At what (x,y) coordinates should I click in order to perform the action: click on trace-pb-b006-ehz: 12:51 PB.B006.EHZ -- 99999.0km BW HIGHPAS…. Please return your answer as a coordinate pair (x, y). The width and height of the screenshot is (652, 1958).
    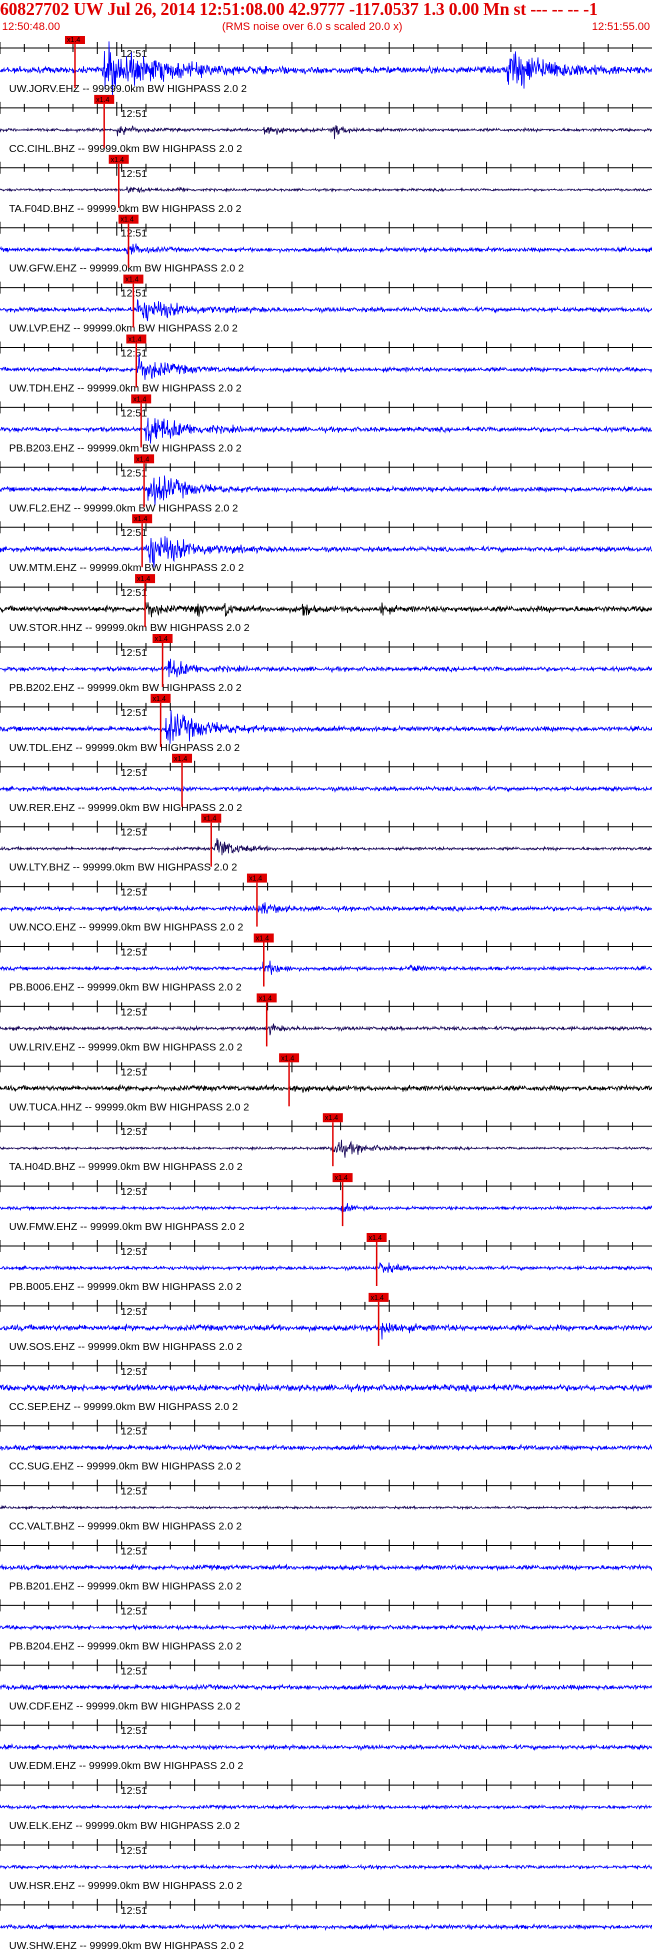
    Looking at the image, I should click on (326, 963).